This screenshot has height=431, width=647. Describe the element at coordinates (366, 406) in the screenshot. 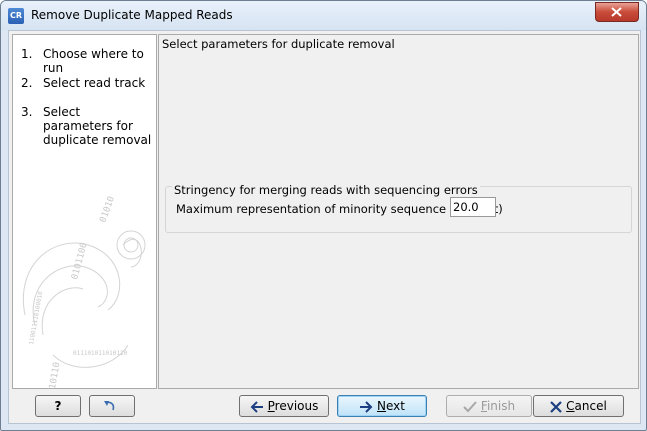

I see `arrow-right-icon` at that location.